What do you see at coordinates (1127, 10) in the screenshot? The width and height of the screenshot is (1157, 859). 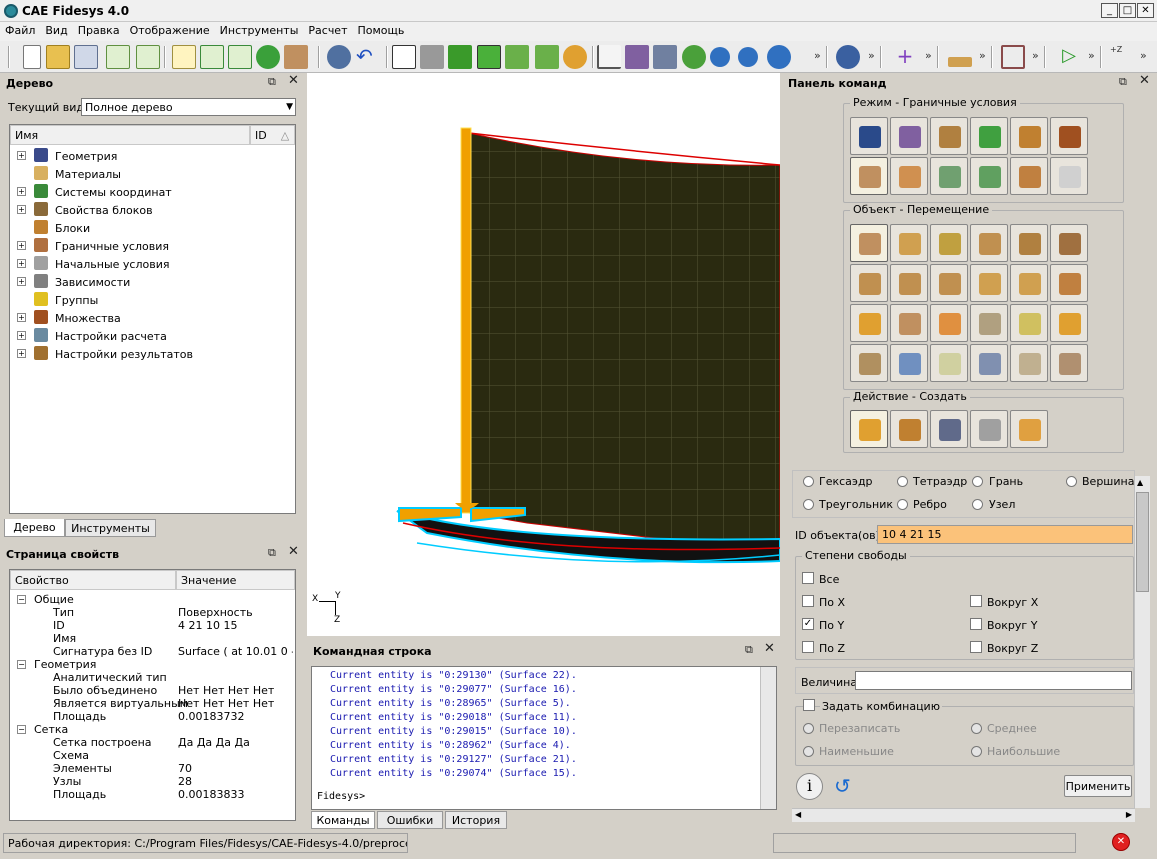 I see `maximize-button: □` at bounding box center [1127, 10].